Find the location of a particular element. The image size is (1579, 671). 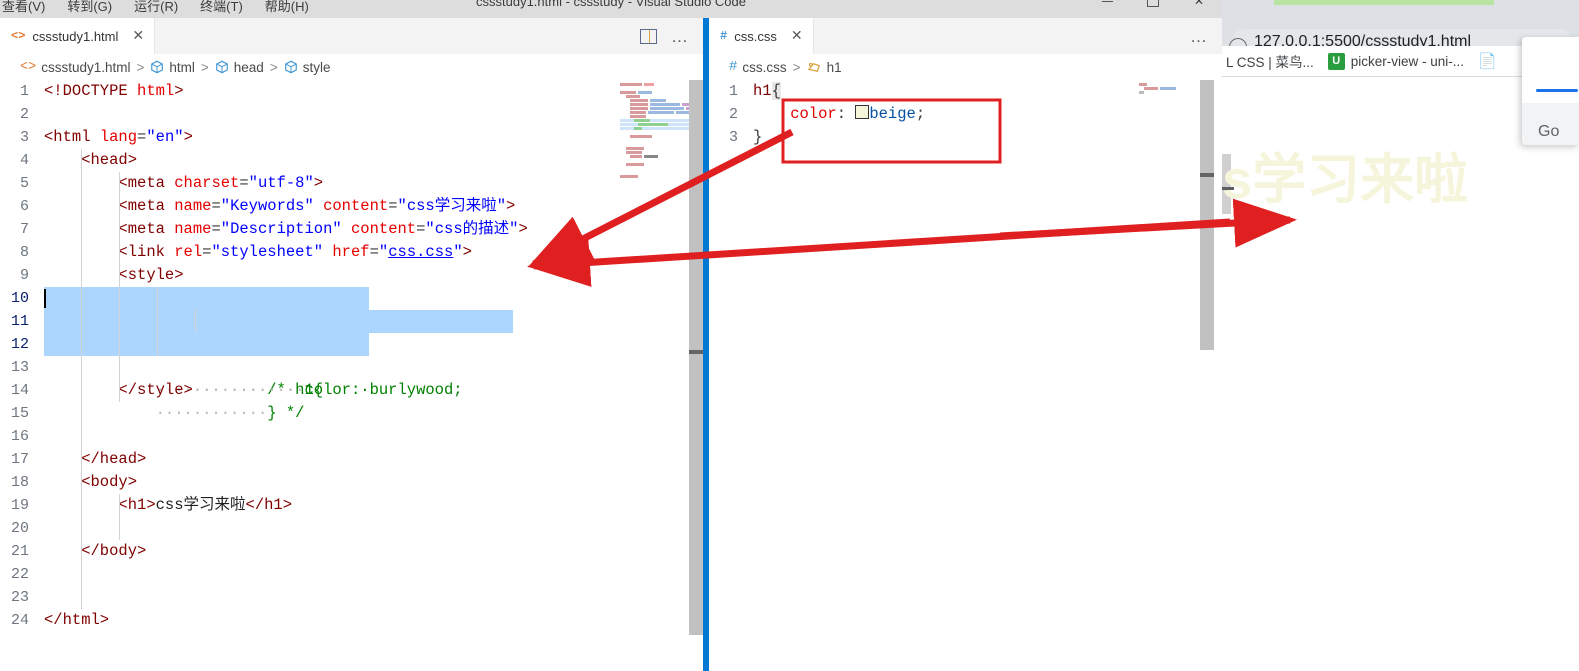

line-content: <meta charset="utf-8"> is located at coordinates (373, 183).